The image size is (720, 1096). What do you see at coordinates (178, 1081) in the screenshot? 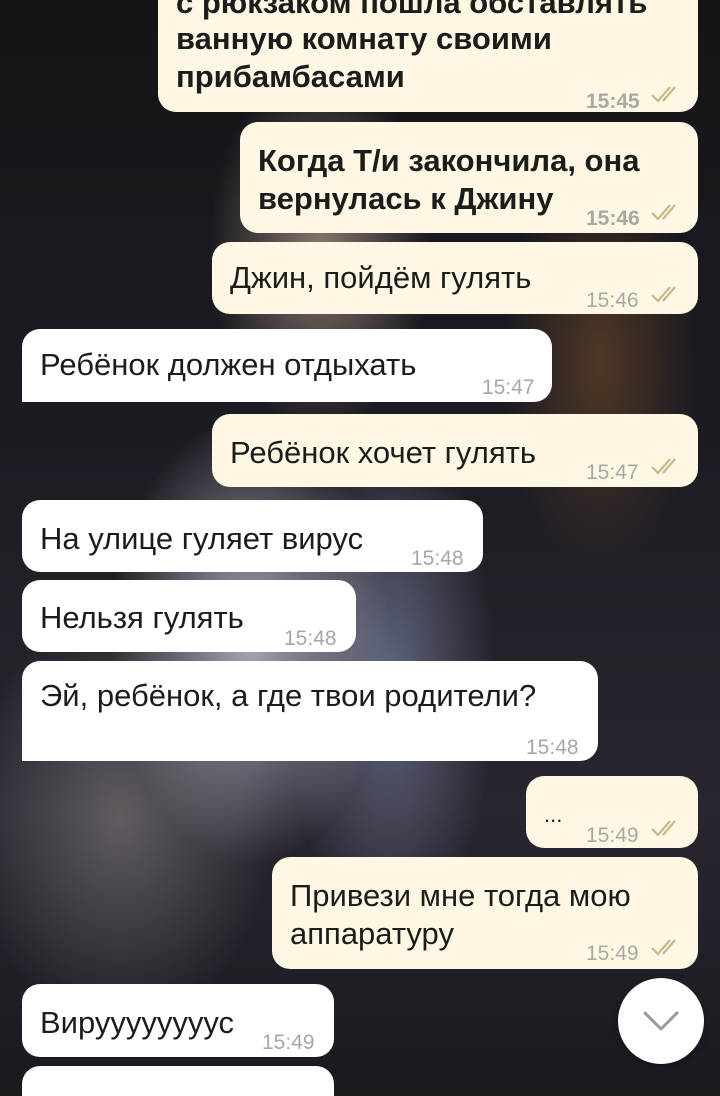
I see `message-incoming-partial` at bounding box center [178, 1081].